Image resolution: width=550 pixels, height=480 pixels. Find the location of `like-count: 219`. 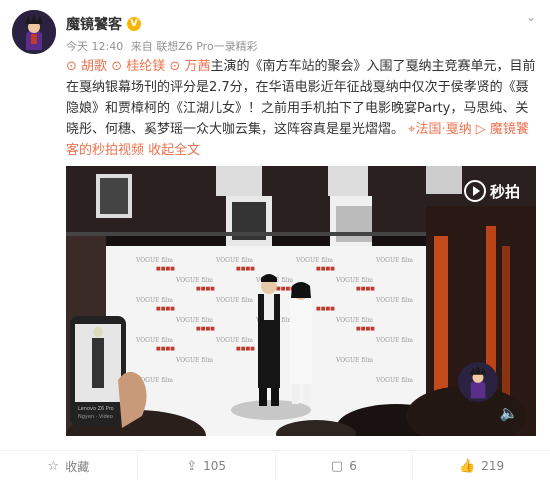

like-count: 219 is located at coordinates (493, 466).